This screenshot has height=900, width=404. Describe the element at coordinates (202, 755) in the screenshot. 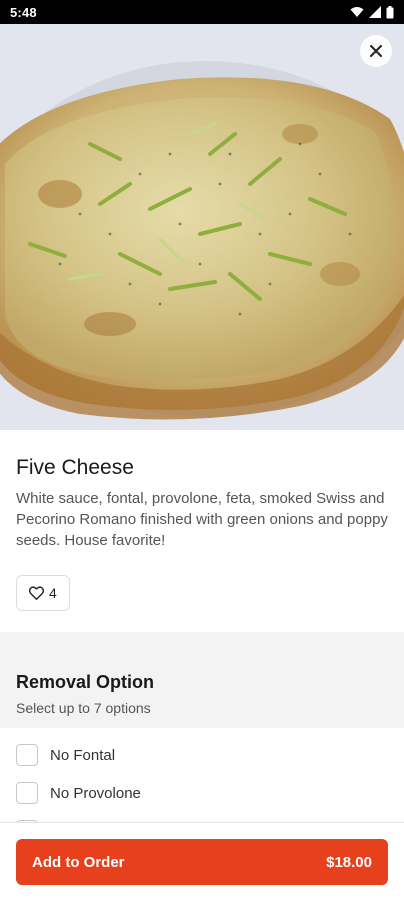

I see `option-no-fontal: No Fontal` at that location.